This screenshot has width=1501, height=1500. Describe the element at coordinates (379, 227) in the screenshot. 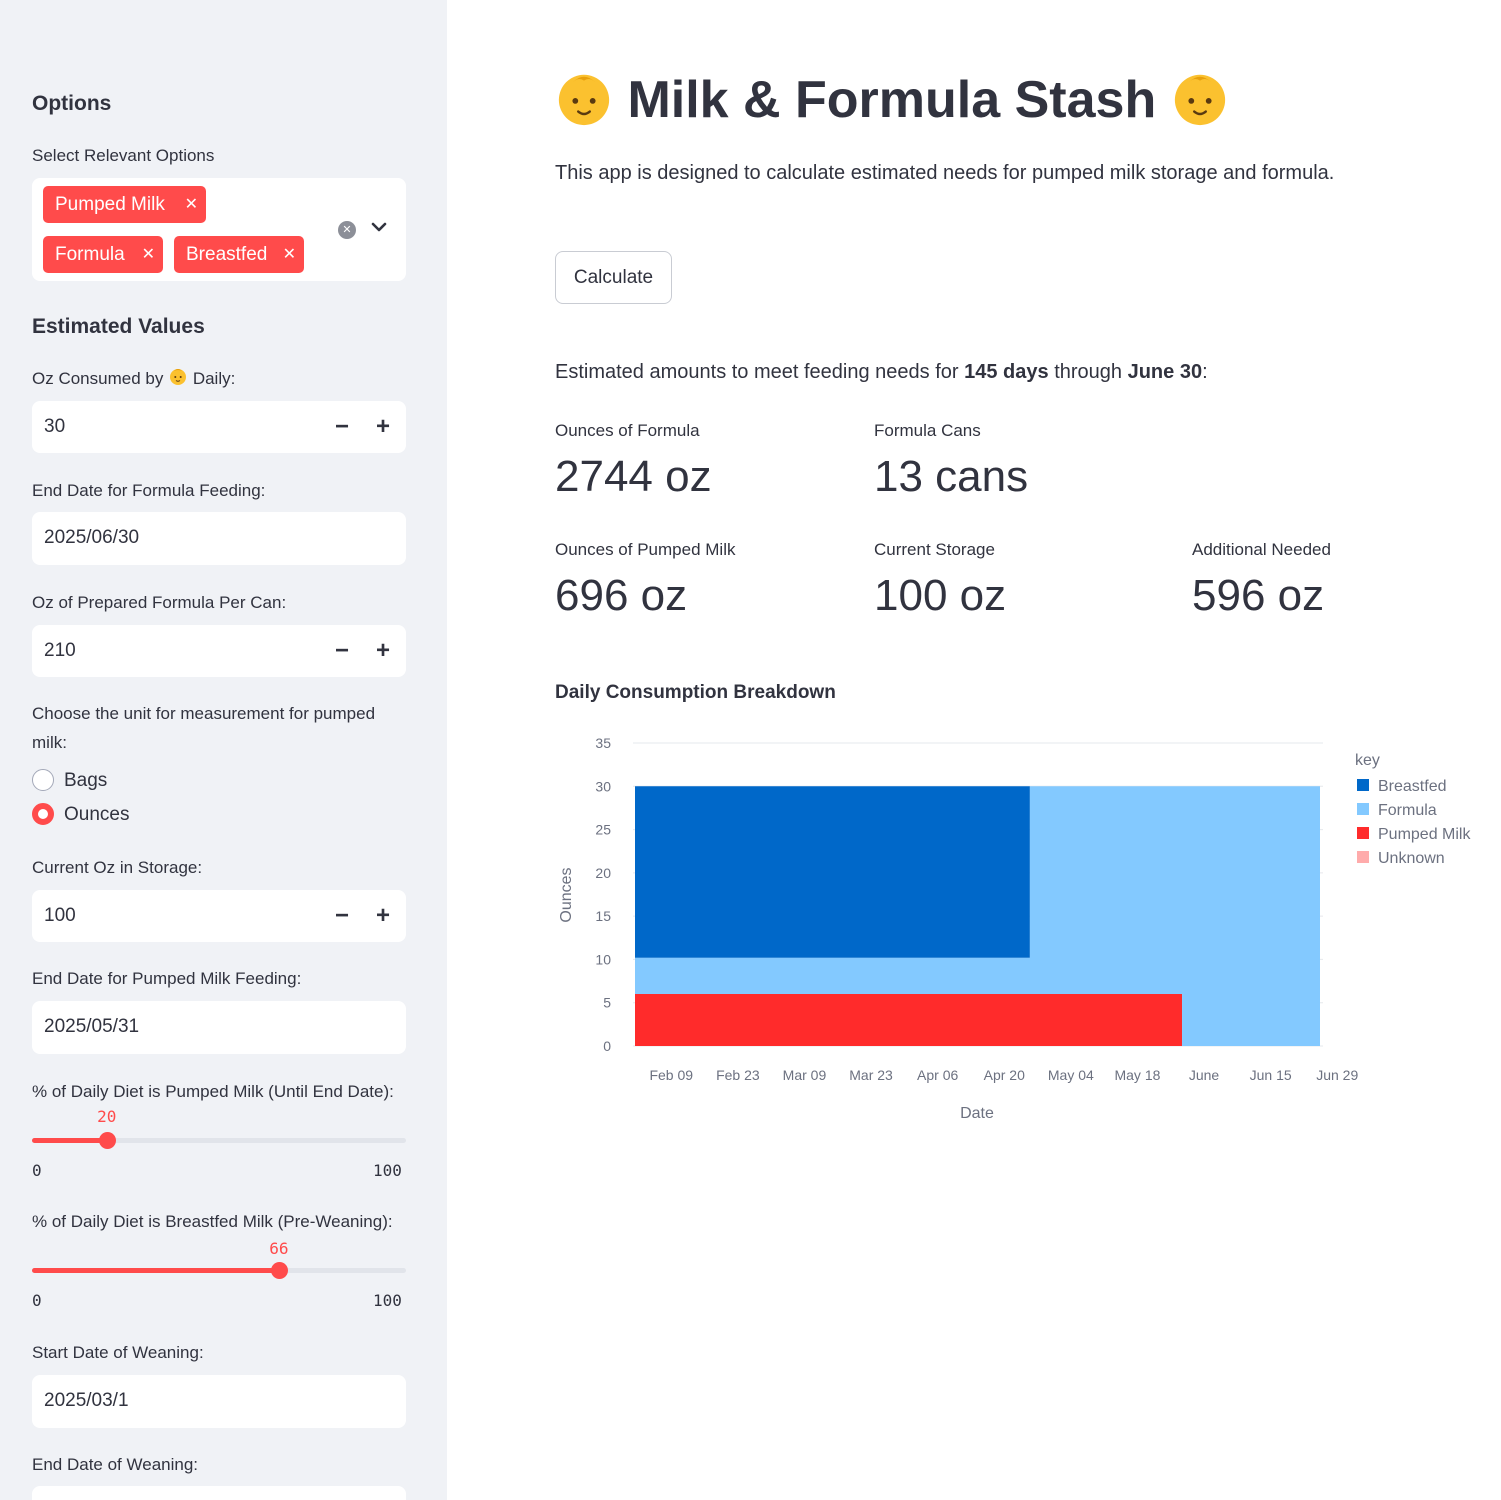

I see `chevron-down-icon` at that location.